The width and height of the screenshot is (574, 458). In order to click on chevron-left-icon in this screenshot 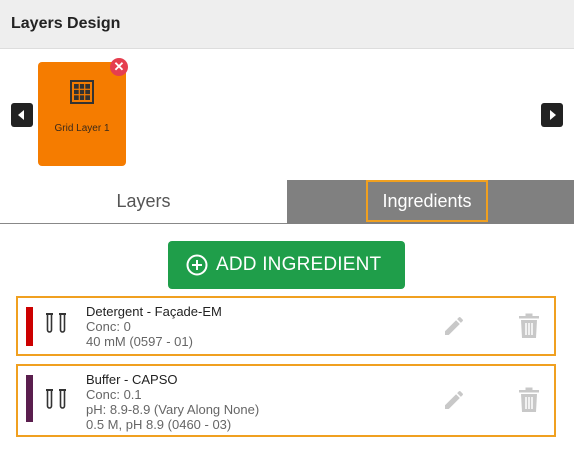, I will do `click(21, 115)`.